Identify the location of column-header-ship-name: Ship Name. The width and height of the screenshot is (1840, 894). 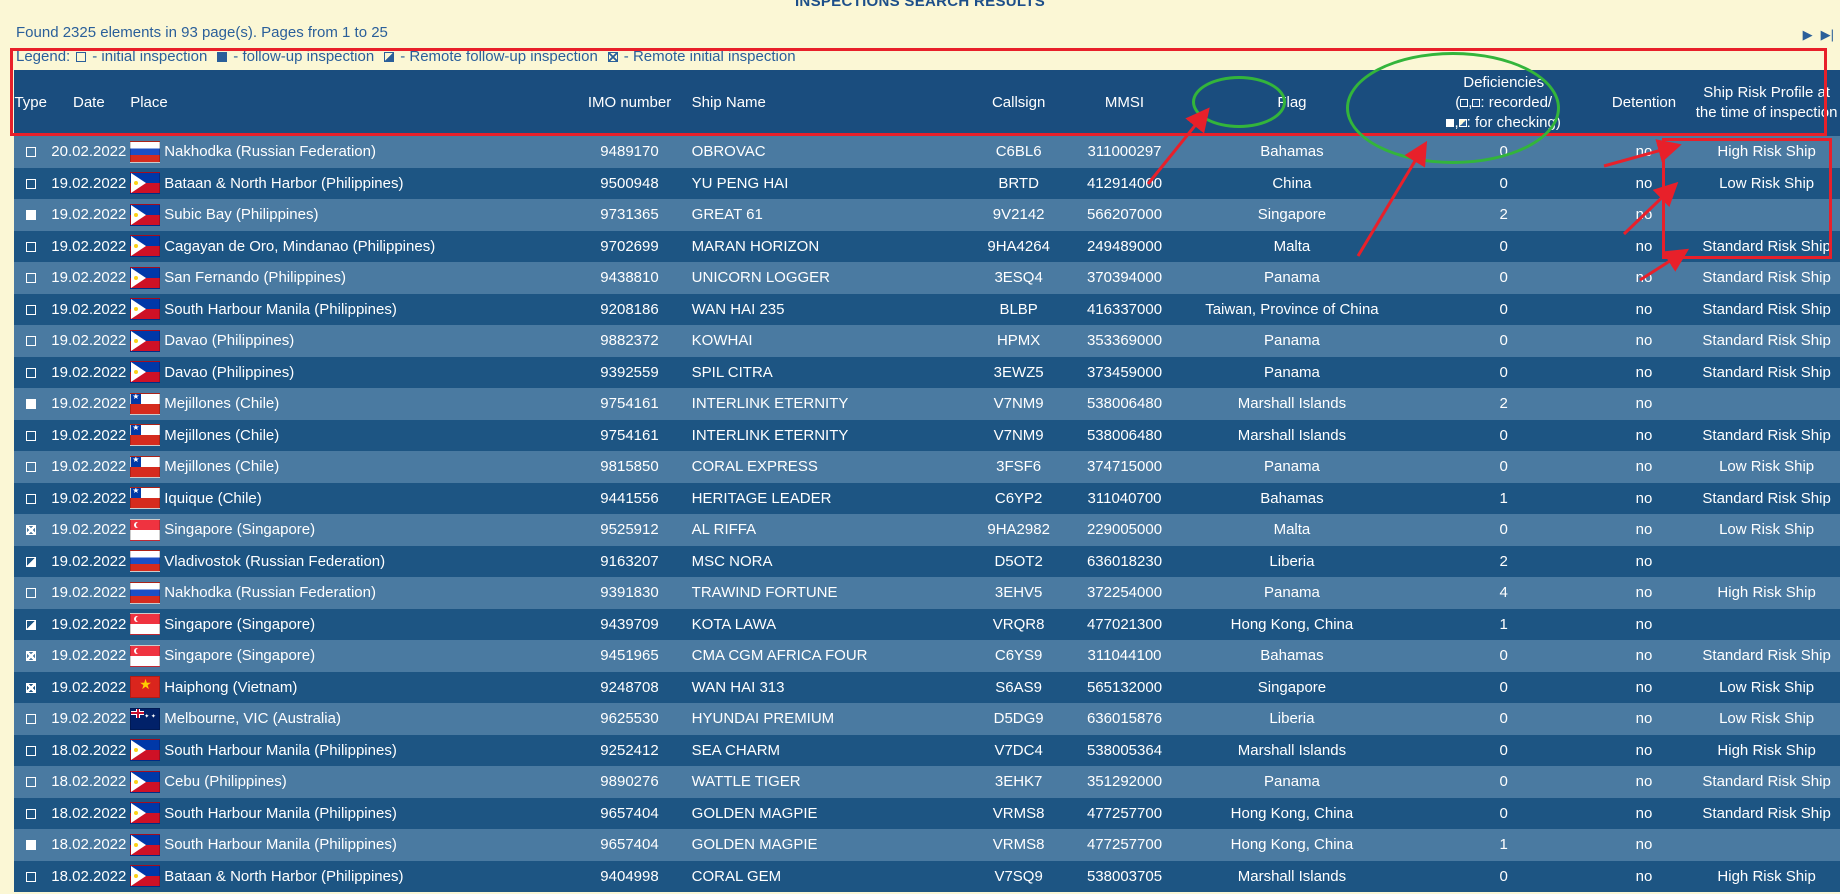
(822, 103).